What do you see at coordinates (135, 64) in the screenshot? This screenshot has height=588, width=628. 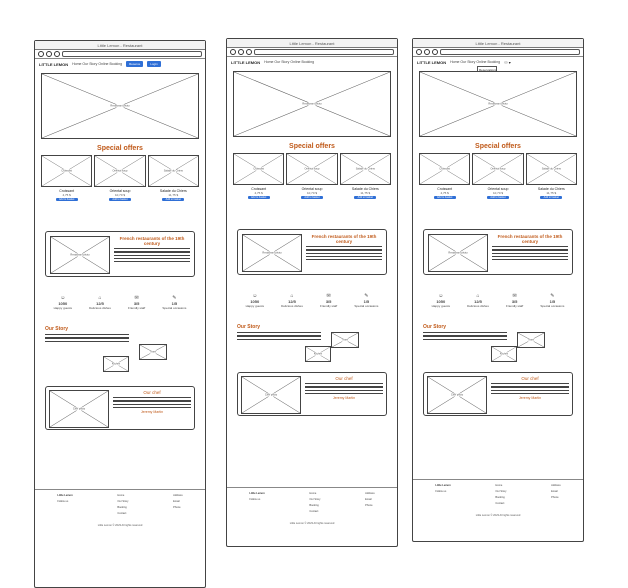 I see `reserve-button: Reserve` at bounding box center [135, 64].